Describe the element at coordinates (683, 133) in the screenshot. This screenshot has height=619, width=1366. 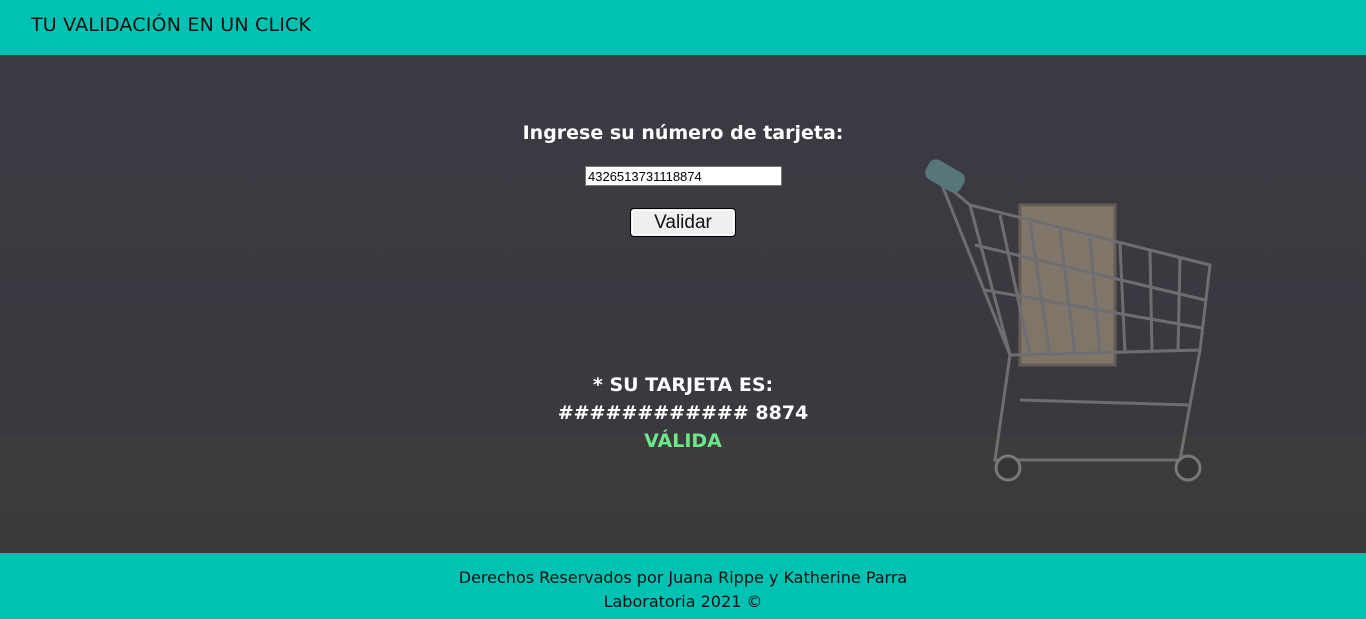
I see `card-number-label: Ingrese su número de tarjeta:` at that location.